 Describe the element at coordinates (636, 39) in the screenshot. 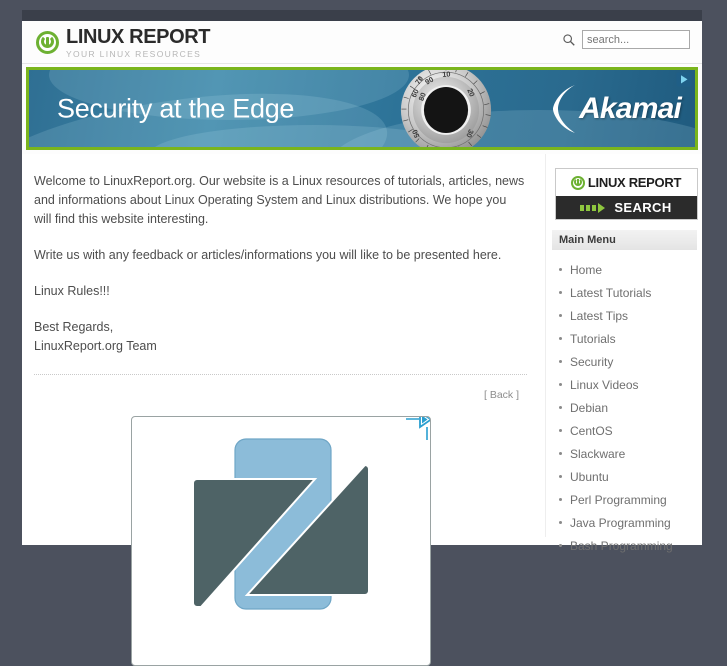

I see `search-input` at that location.